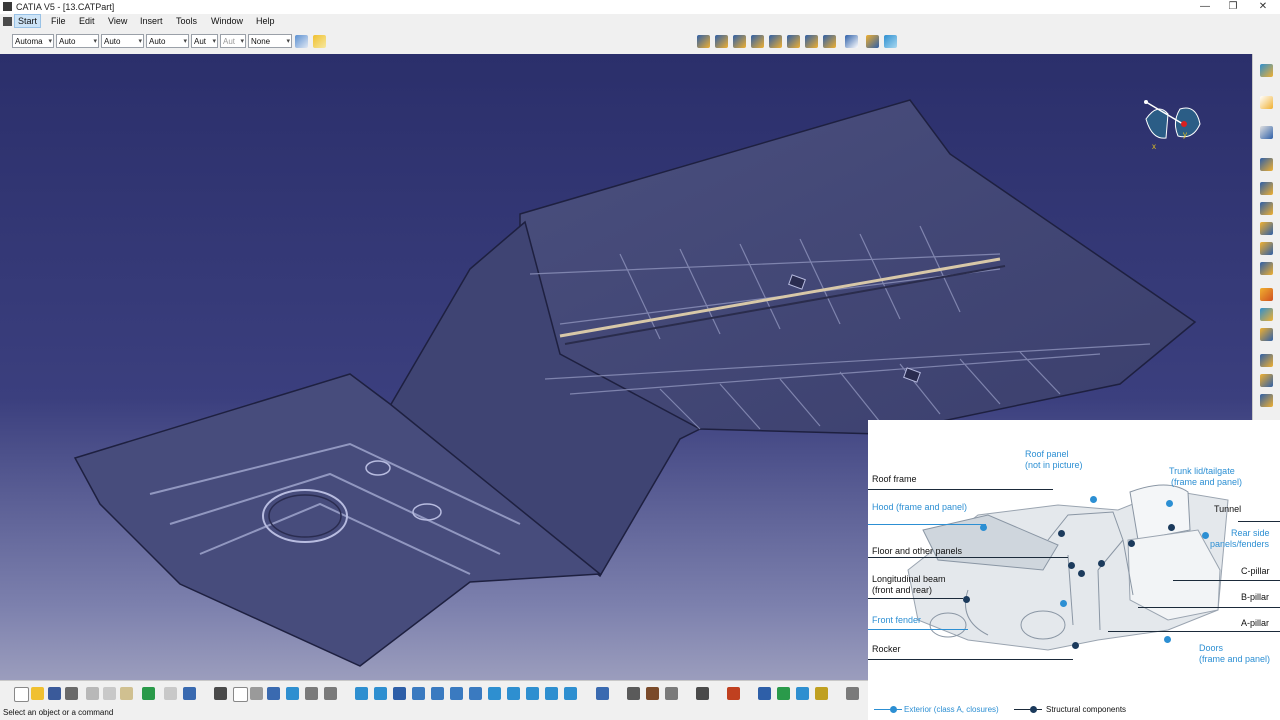 This screenshot has height=720, width=1280. Describe the element at coordinates (1266, 132) in the screenshot. I see `sketch-icon` at that location.